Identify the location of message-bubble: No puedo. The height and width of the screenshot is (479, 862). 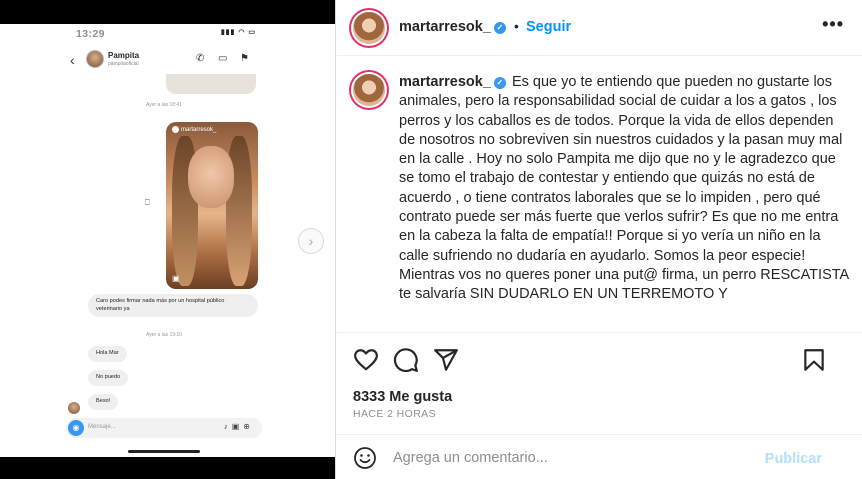
(108, 378).